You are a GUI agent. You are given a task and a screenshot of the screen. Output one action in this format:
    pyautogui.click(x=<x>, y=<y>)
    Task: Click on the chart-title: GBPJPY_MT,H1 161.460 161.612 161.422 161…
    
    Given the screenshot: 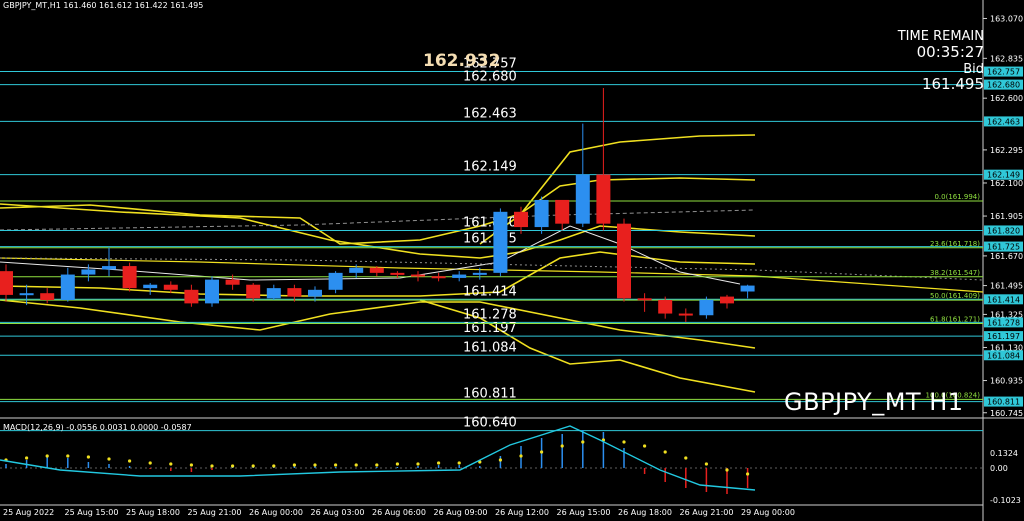 What is the action you would take?
    pyautogui.click(x=103, y=5)
    